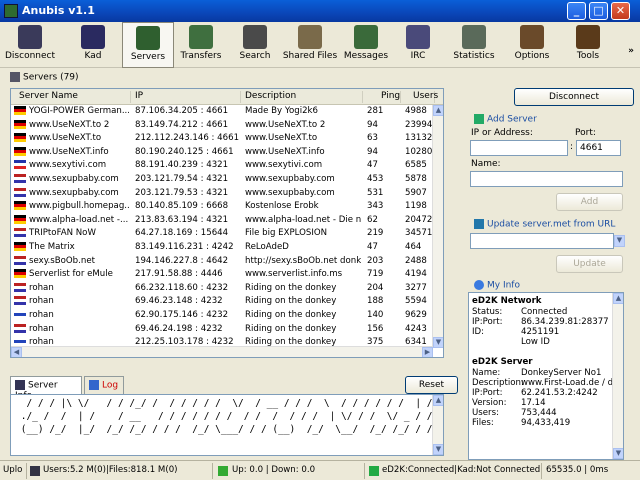 This screenshot has height=480, width=640. What do you see at coordinates (479, 119) in the screenshot?
I see `add-server-icon` at bounding box center [479, 119].